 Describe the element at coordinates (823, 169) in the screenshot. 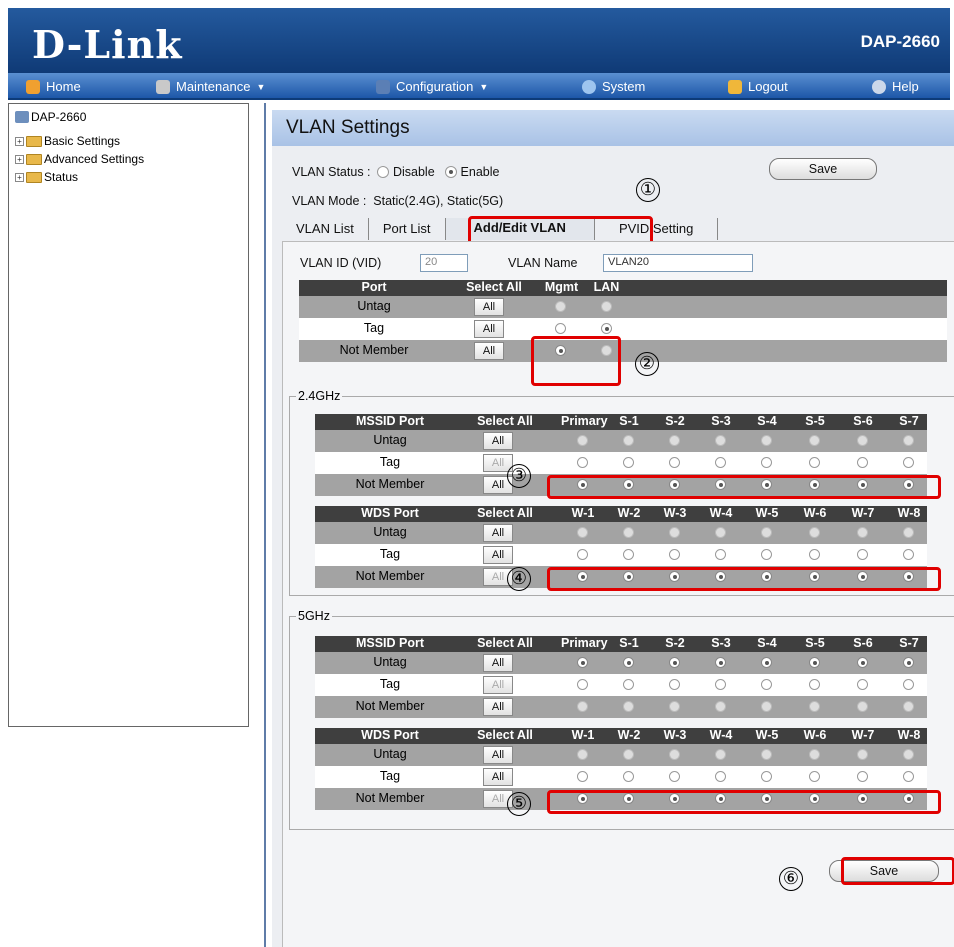

I see `save-button: Save` at that location.